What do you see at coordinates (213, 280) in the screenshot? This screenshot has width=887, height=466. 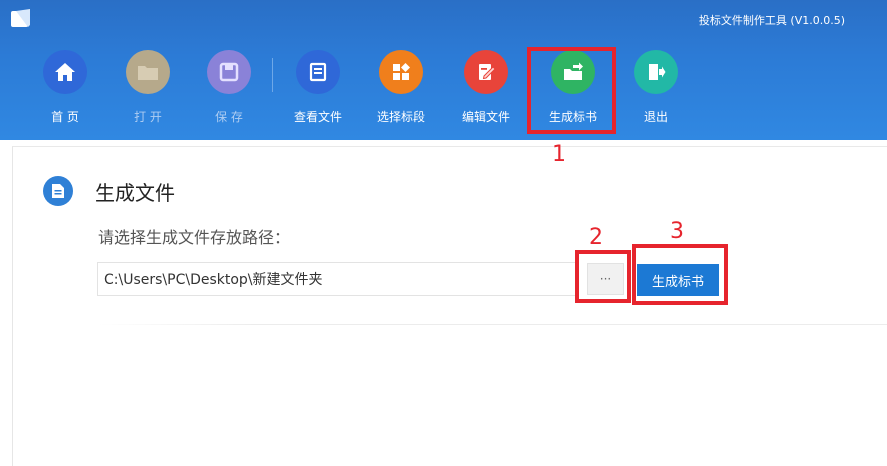 I see `output-path-value: C:\Users\PC\Desktop\新建文件夹` at bounding box center [213, 280].